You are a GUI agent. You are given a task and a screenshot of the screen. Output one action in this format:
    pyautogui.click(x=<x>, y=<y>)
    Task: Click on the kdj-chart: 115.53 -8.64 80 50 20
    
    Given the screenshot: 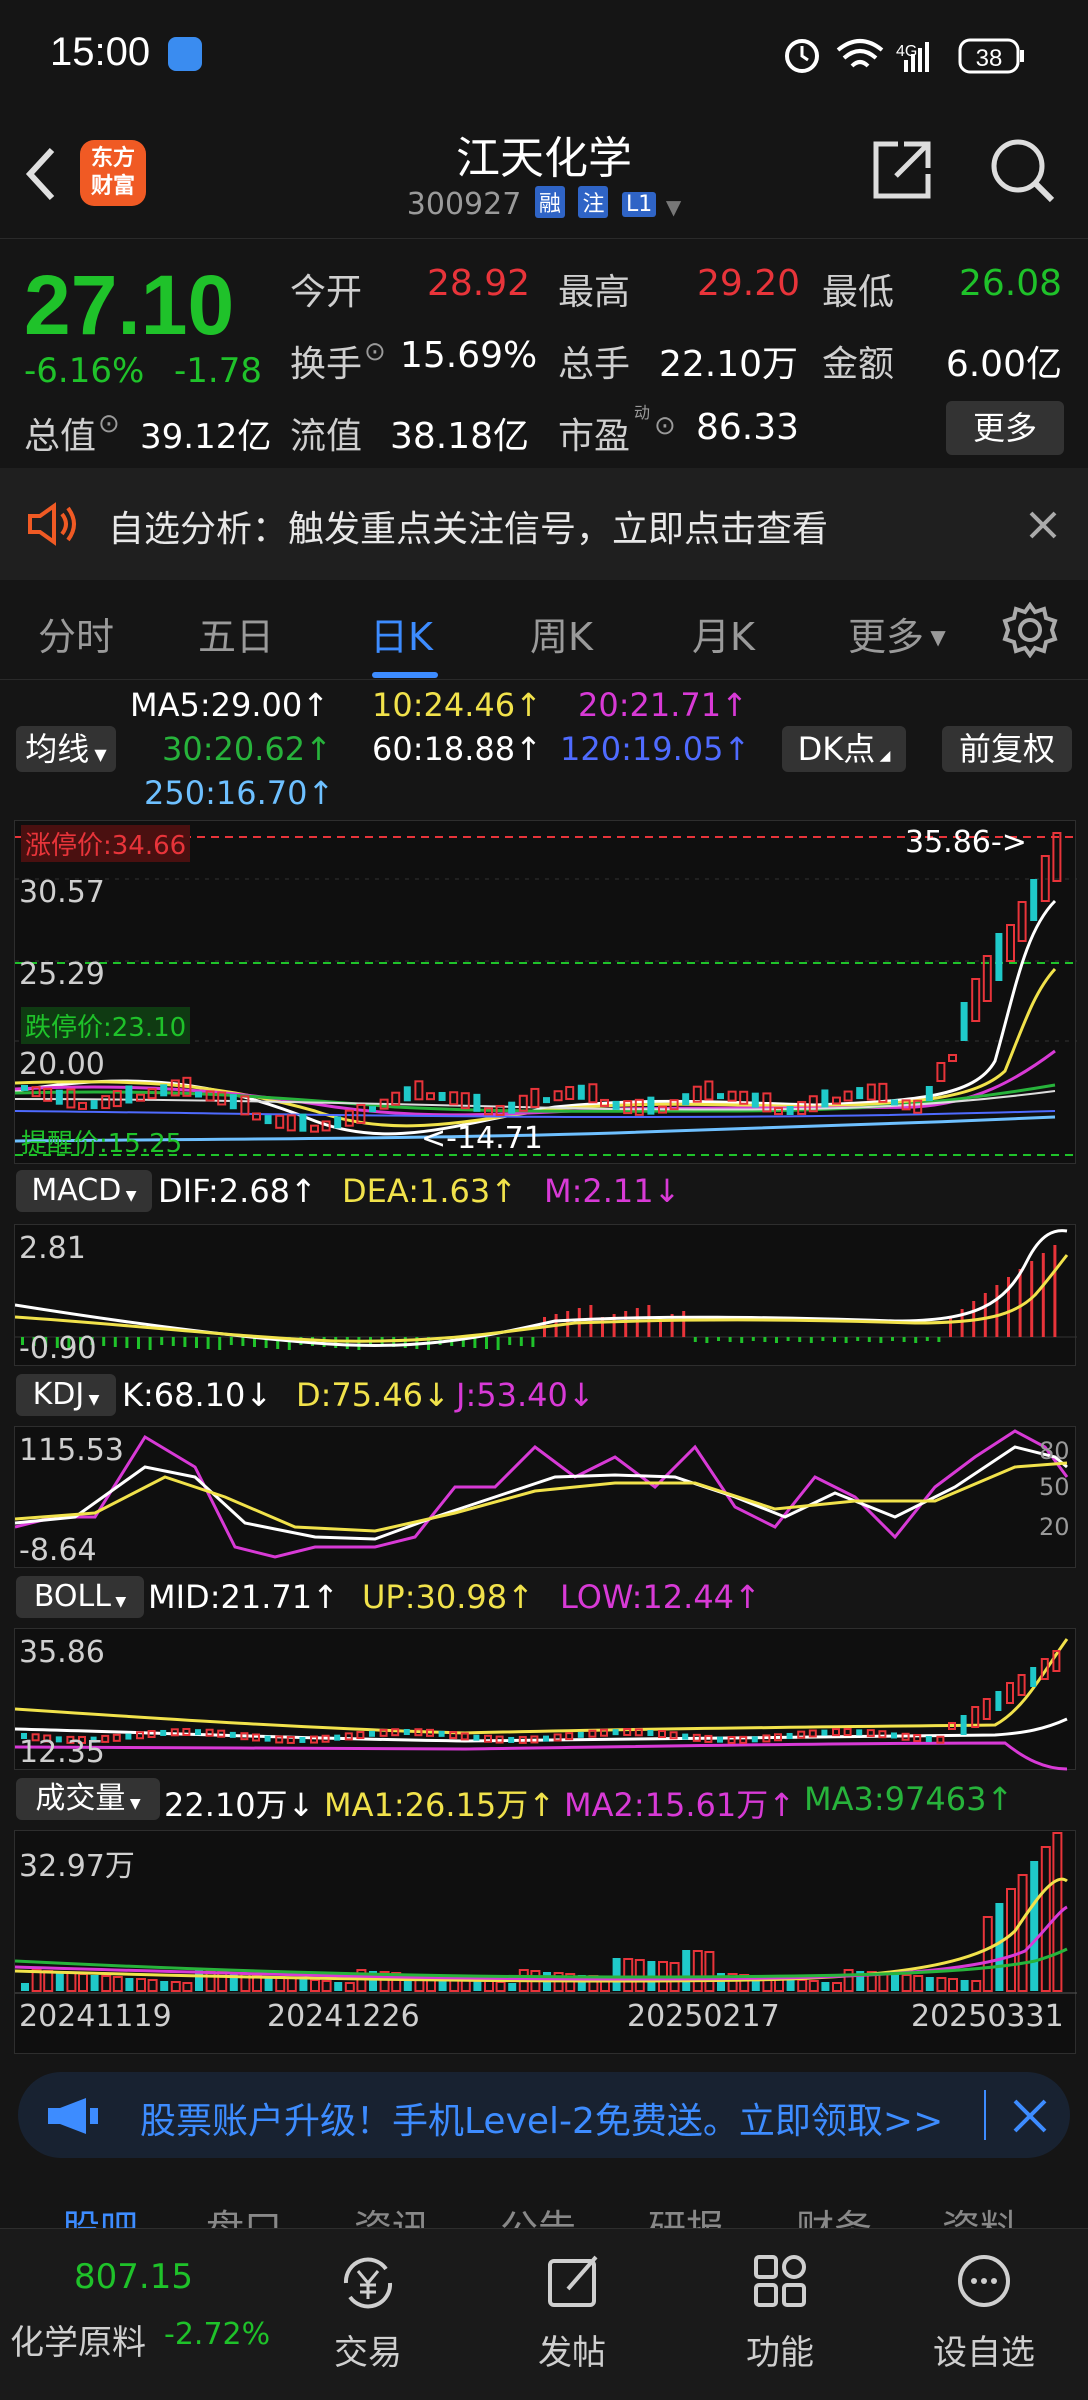 What is the action you would take?
    pyautogui.click(x=545, y=1497)
    